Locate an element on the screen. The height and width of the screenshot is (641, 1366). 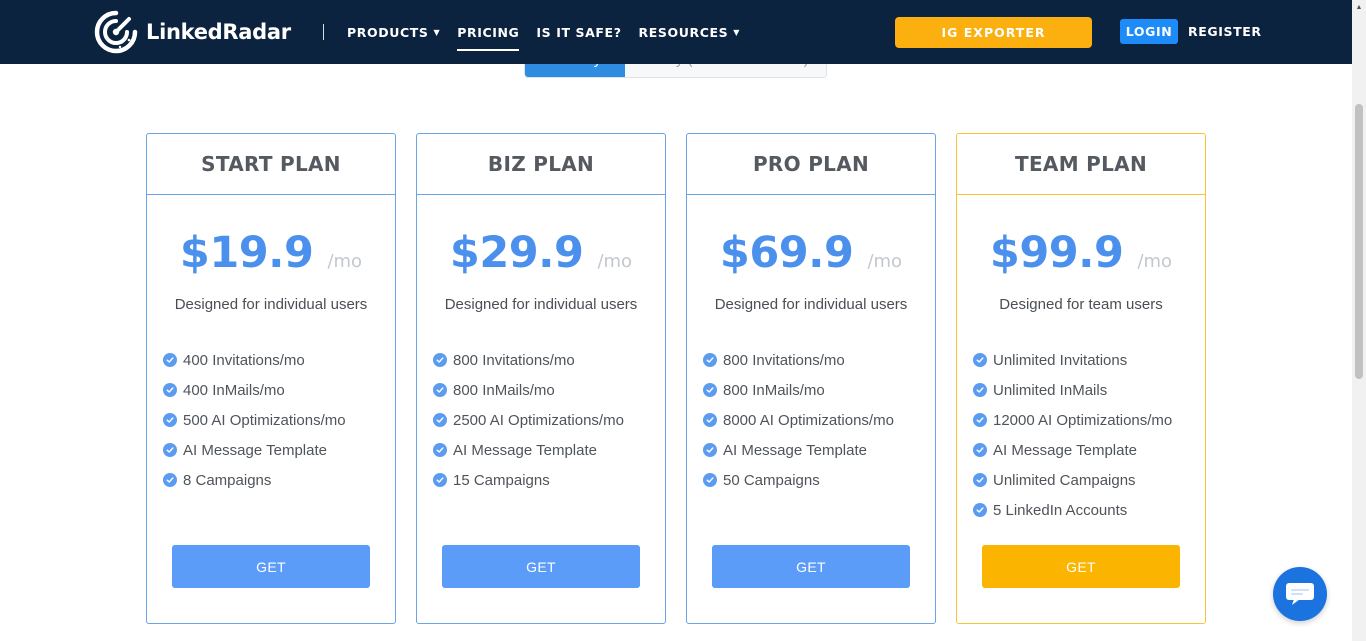
plan-title: START PLAN is located at coordinates (271, 164).